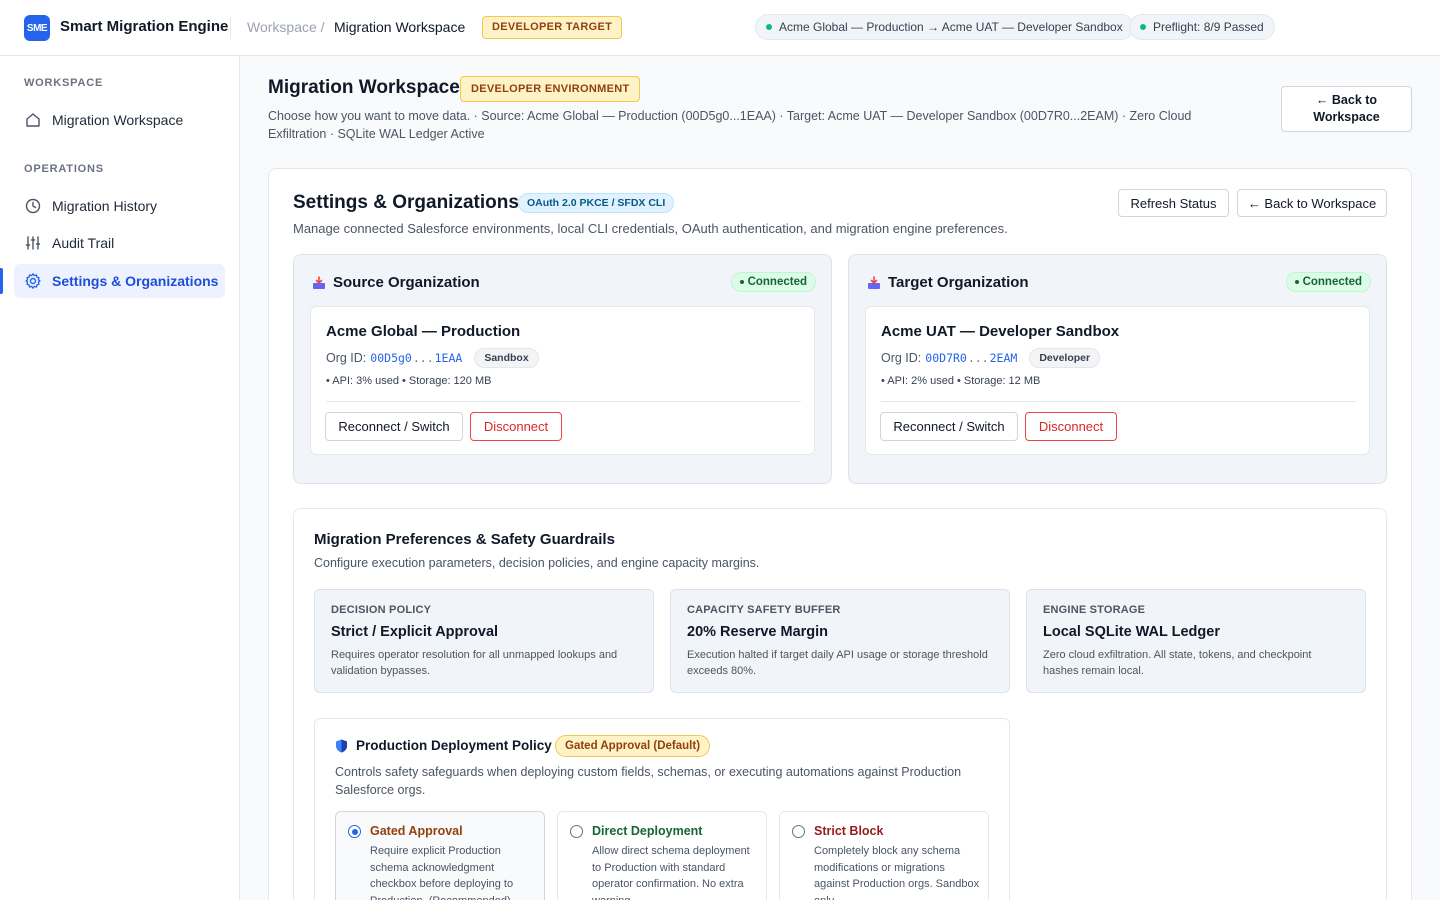 The width and height of the screenshot is (1440, 900). I want to click on tile-value: Strict / Explicit Approval, so click(415, 632).